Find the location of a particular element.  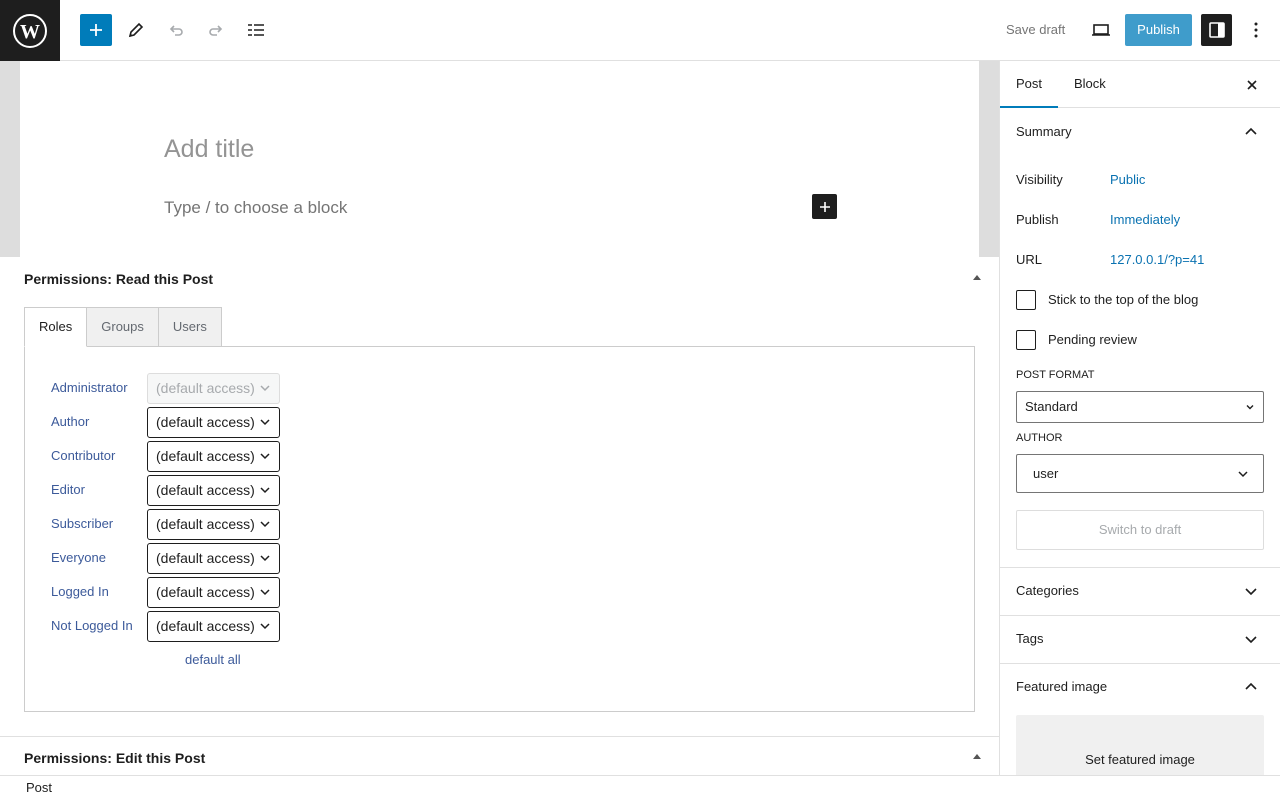

document-overview-icon is located at coordinates (256, 30).